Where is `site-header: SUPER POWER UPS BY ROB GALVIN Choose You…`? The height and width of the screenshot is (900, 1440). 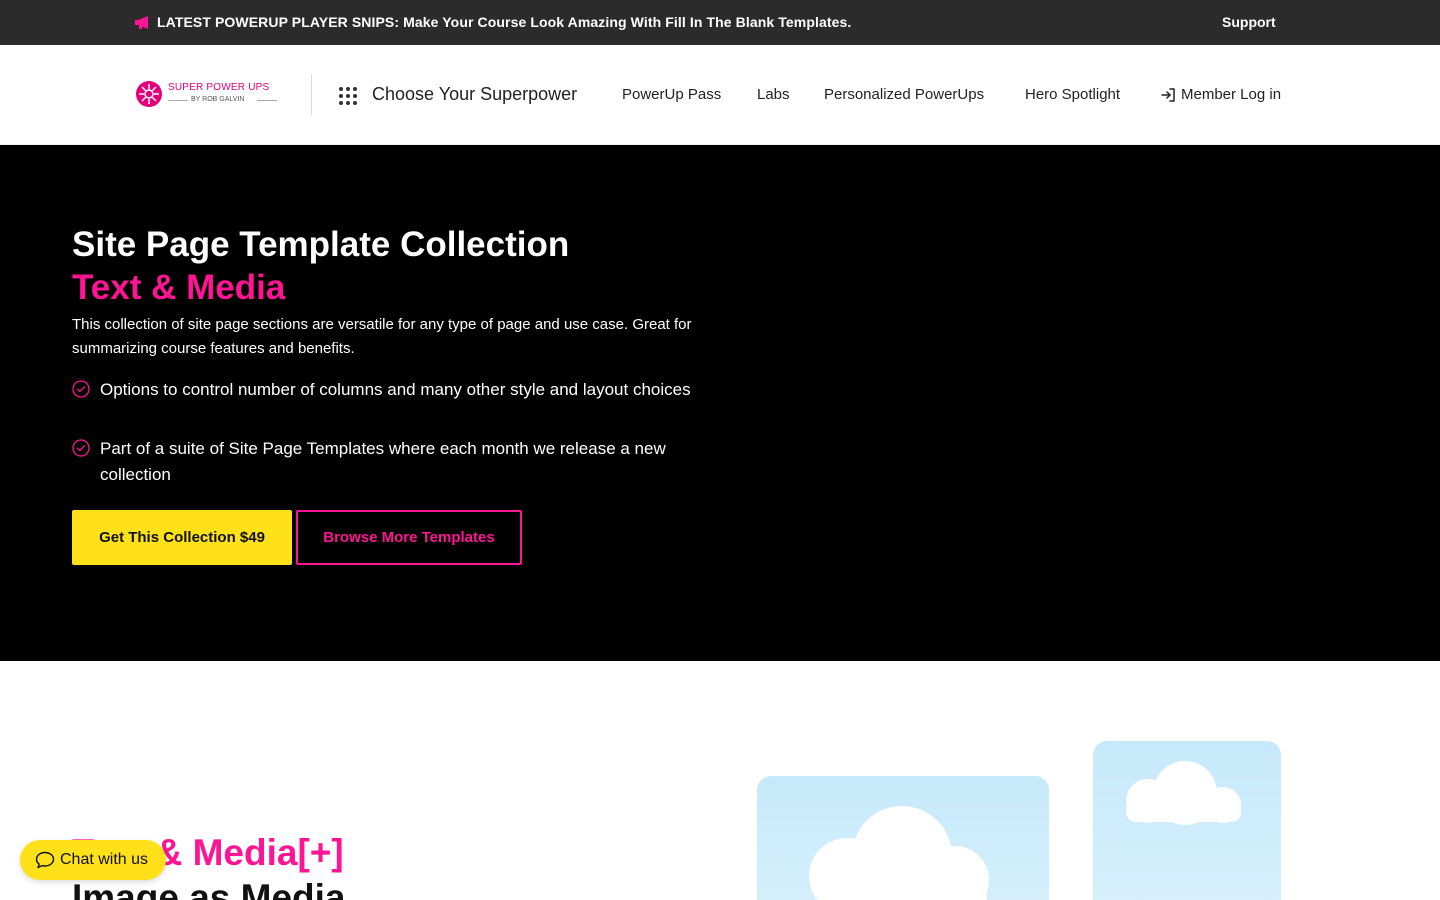
site-header: SUPER POWER UPS BY ROB GALVIN Choose You… is located at coordinates (720, 95).